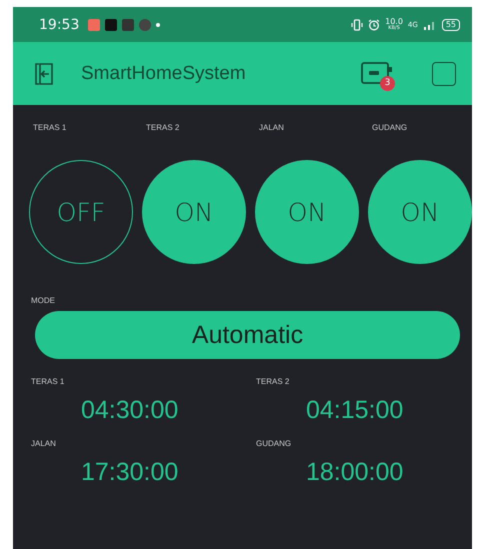 The image size is (485, 549). What do you see at coordinates (390, 127) in the screenshot?
I see `switch-label: GUDANG` at bounding box center [390, 127].